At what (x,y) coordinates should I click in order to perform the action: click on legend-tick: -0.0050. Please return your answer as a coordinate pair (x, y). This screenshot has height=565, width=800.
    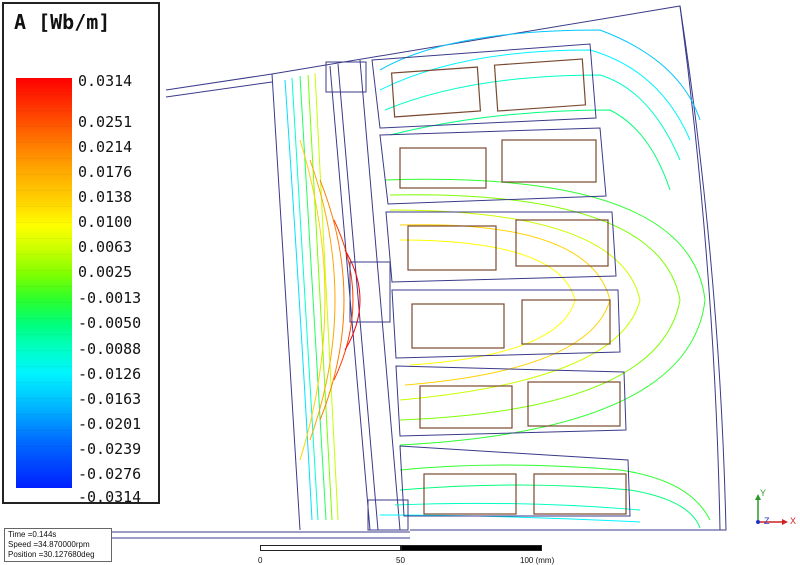
    Looking at the image, I should click on (110, 323).